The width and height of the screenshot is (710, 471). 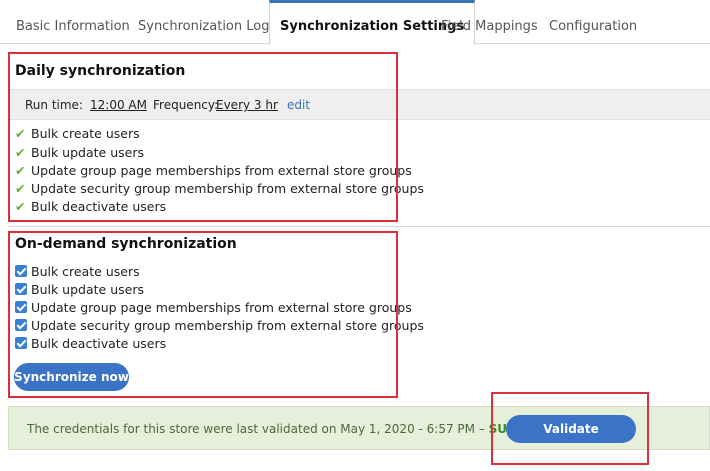 What do you see at coordinates (207, 21) in the screenshot?
I see `tab-synchronization-logs: Synchronization Logs` at bounding box center [207, 21].